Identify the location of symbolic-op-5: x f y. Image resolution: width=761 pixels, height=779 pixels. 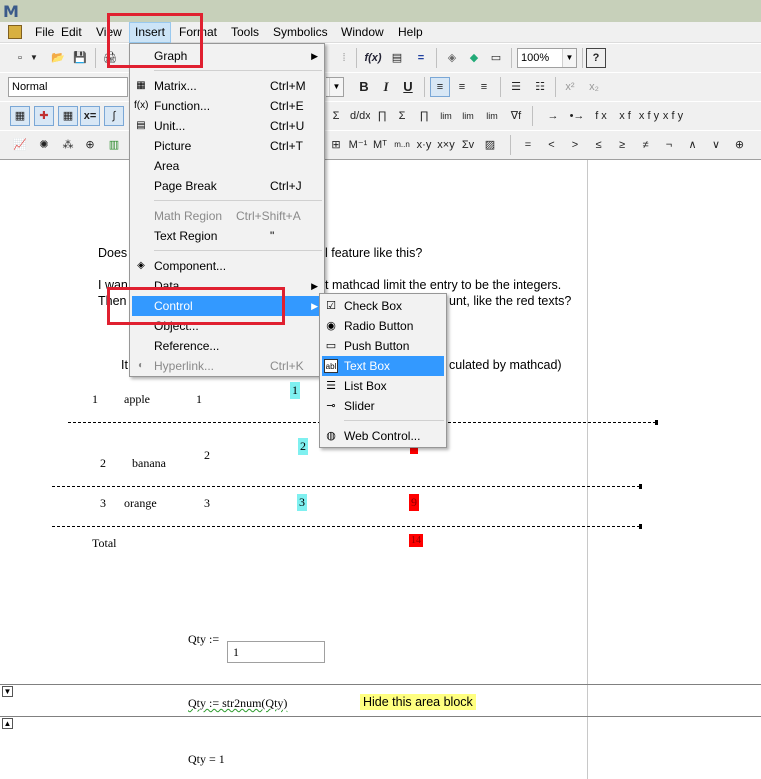
(673, 116).